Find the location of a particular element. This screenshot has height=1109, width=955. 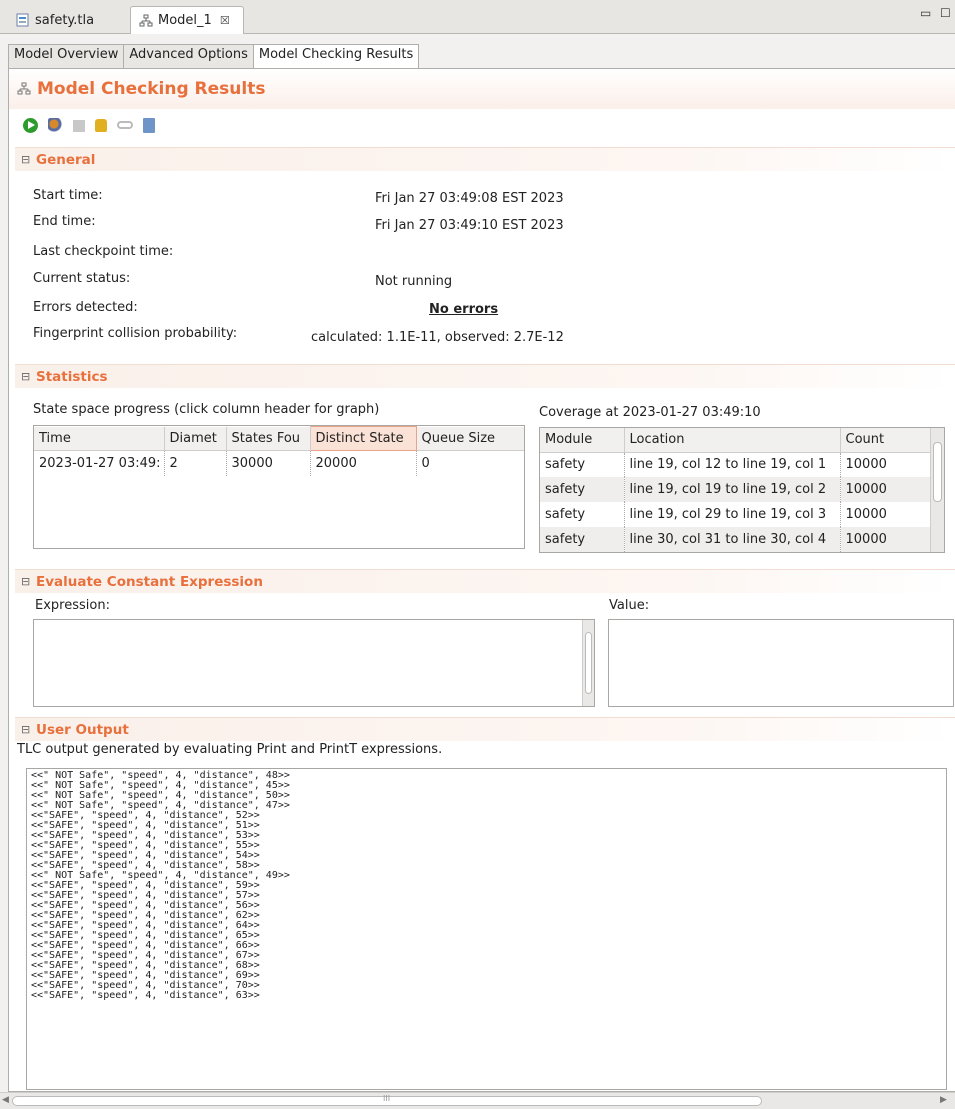

errors-detected-label: Errors detected: is located at coordinates (85, 307).